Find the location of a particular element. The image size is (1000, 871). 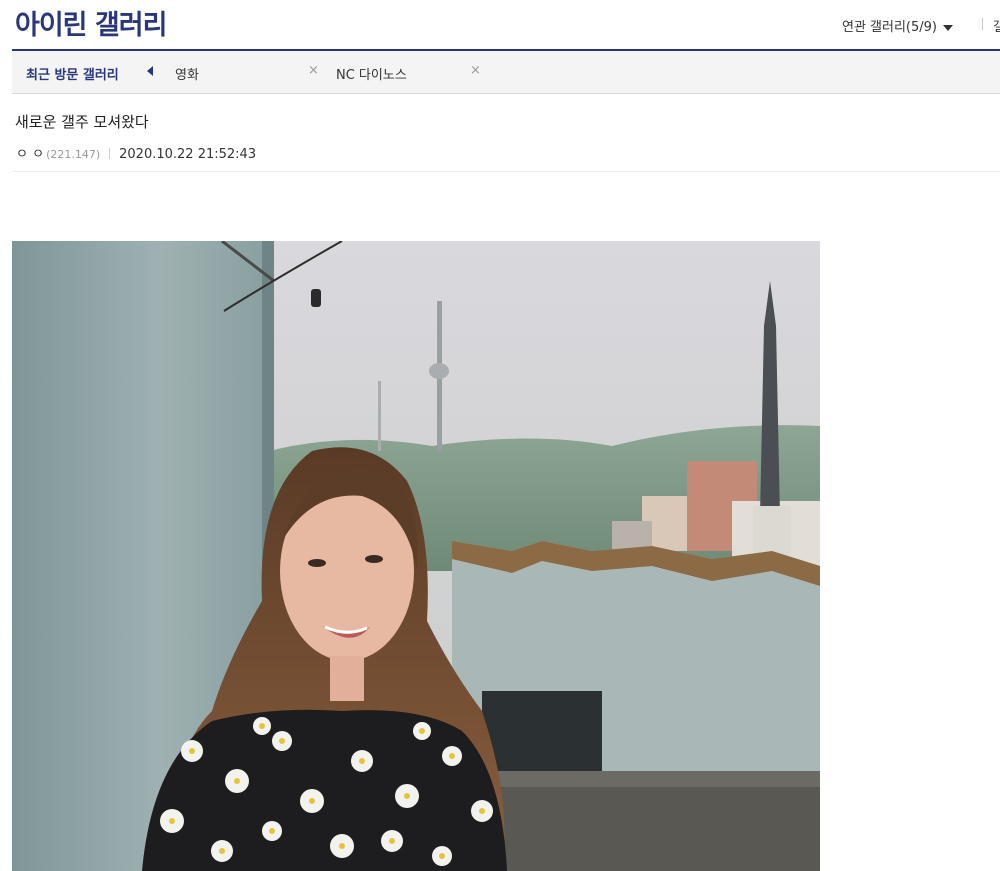

recent-visit-item: NC 다이노스 is located at coordinates (371, 73).